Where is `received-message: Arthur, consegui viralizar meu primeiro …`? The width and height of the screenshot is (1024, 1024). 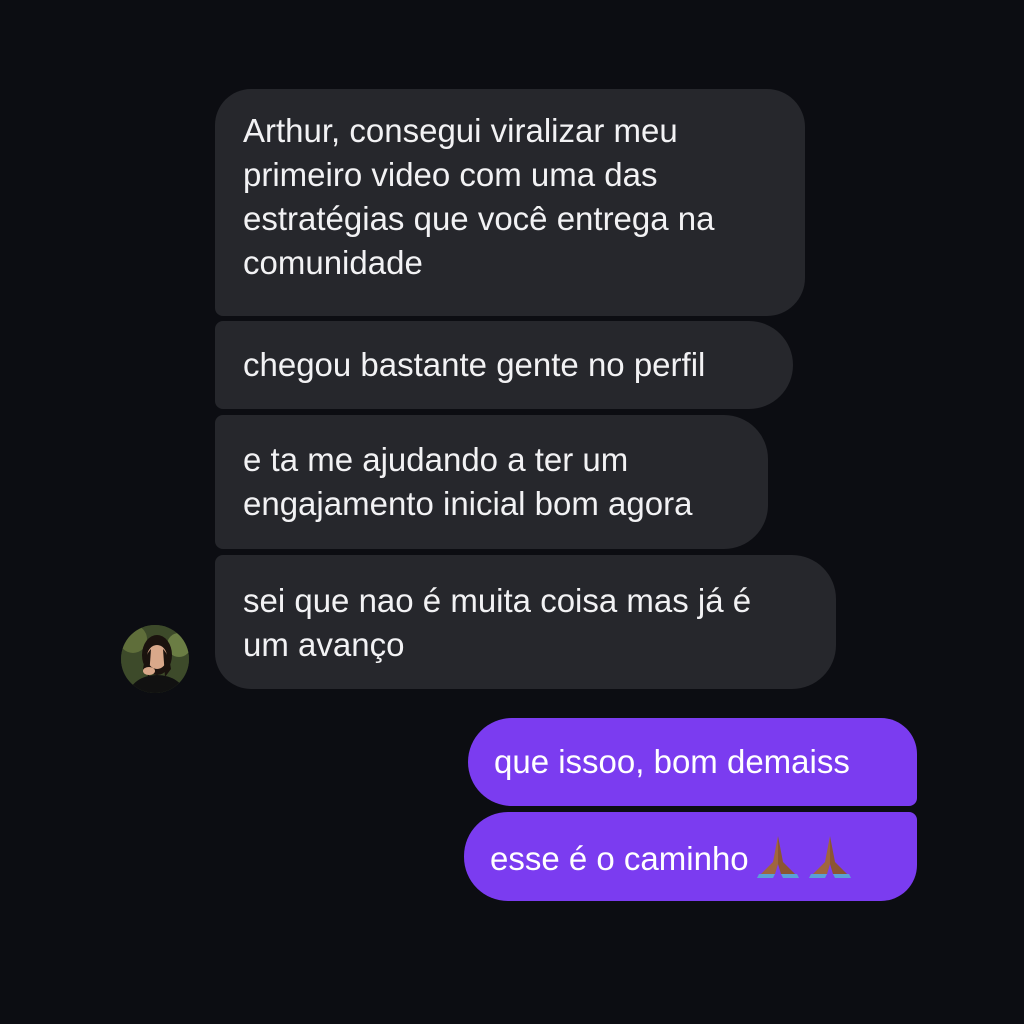 received-message: Arthur, consegui viralizar meu primeiro … is located at coordinates (510, 202).